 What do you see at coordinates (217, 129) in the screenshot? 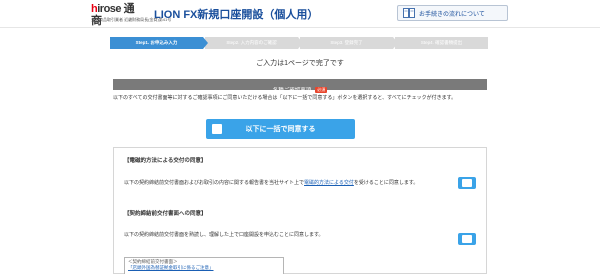
I see `agree-all-checkbox` at bounding box center [217, 129].